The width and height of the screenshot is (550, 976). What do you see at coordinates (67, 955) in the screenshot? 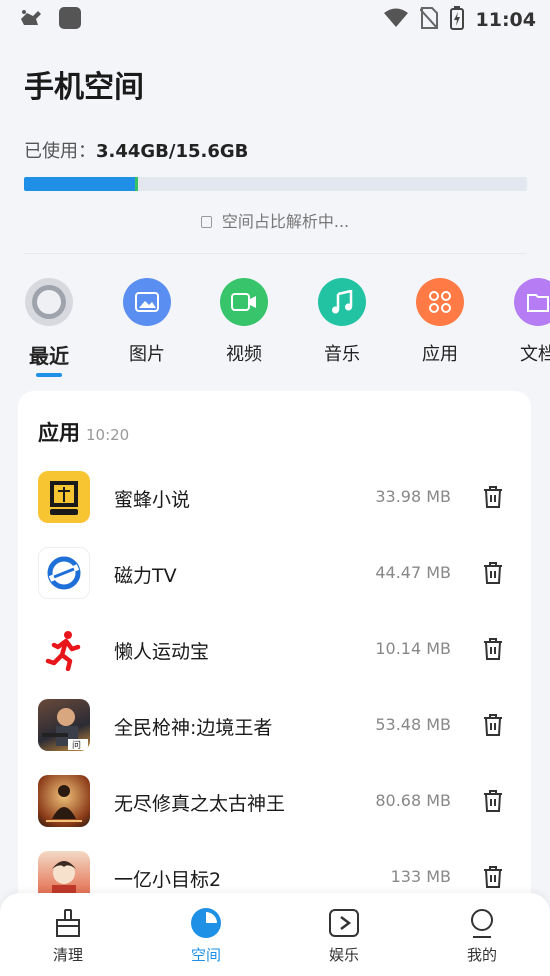
I see `nav-clean-label: 清理` at bounding box center [67, 955].